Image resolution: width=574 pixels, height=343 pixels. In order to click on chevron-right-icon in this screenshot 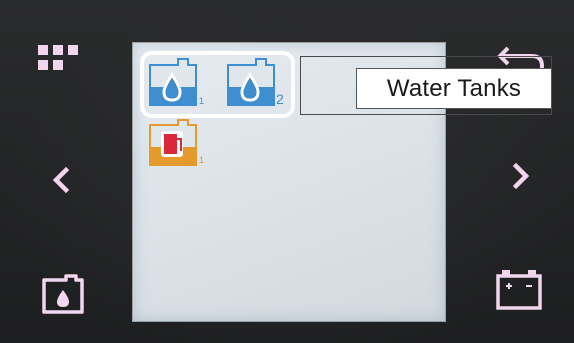, I will do `click(521, 176)`.